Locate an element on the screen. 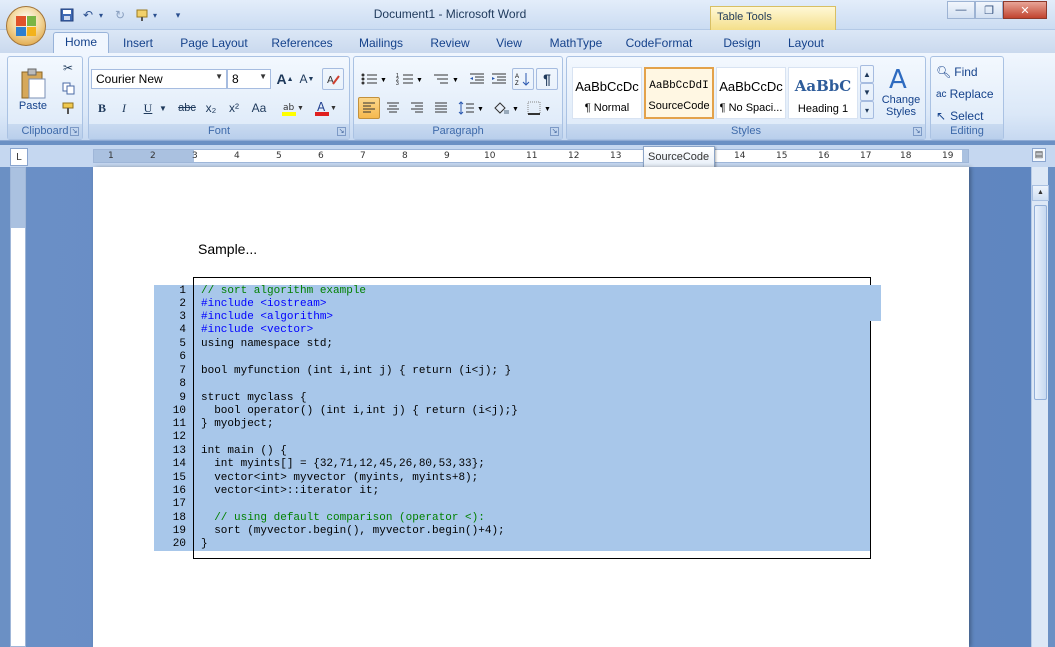 The width and height of the screenshot is (1055, 647). tab-home: Home is located at coordinates (81, 42).